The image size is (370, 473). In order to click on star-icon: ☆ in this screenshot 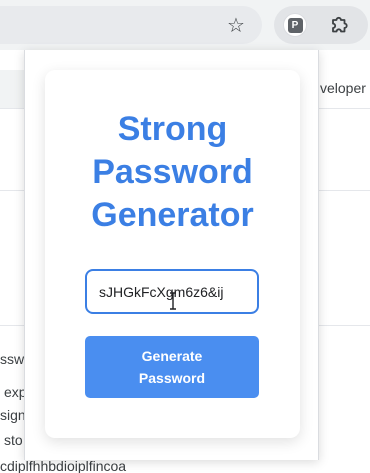, I will do `click(236, 25)`.